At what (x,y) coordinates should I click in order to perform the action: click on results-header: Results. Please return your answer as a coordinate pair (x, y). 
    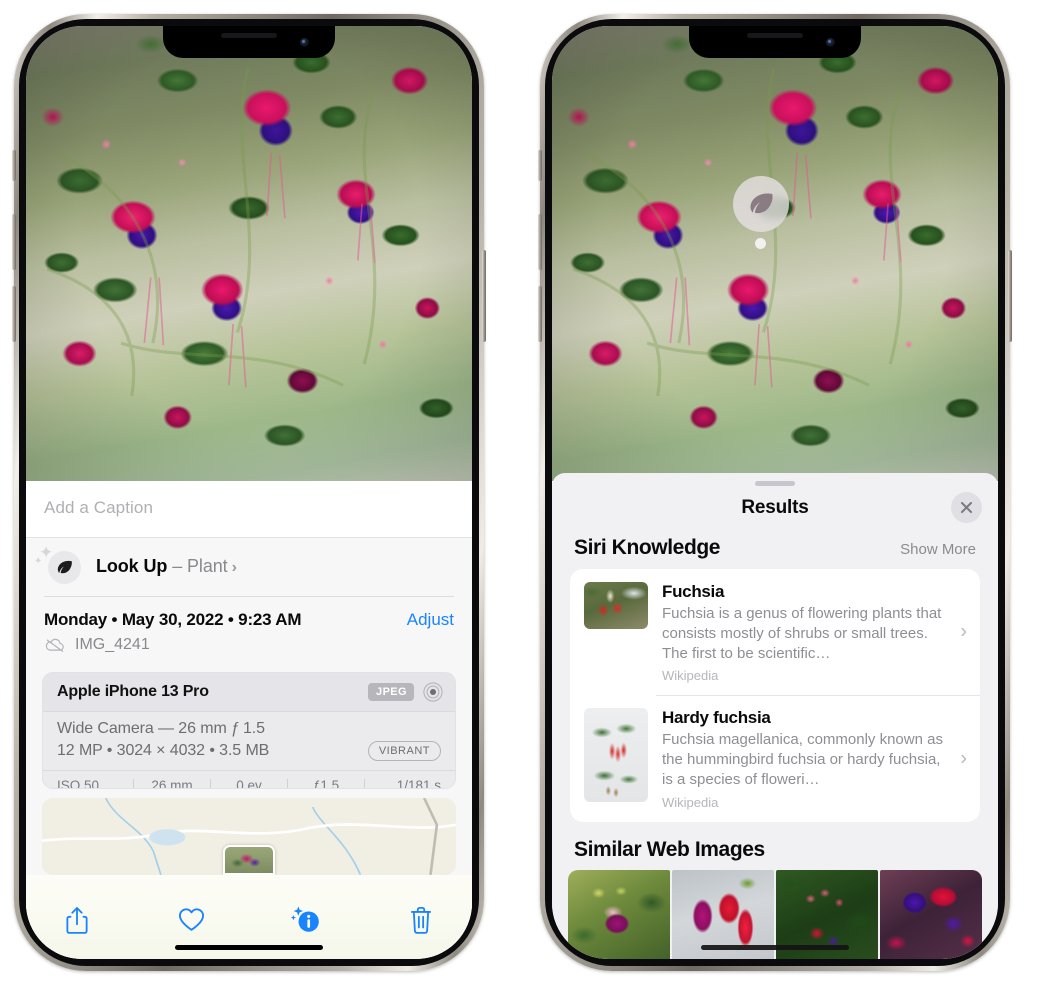
    Looking at the image, I should click on (775, 508).